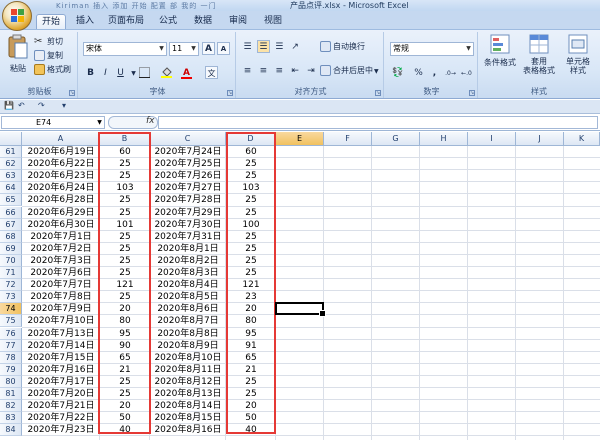 This screenshot has height=440, width=600. What do you see at coordinates (450, 72) in the screenshot?
I see `increase-decimal-icon: .0→` at bounding box center [450, 72].